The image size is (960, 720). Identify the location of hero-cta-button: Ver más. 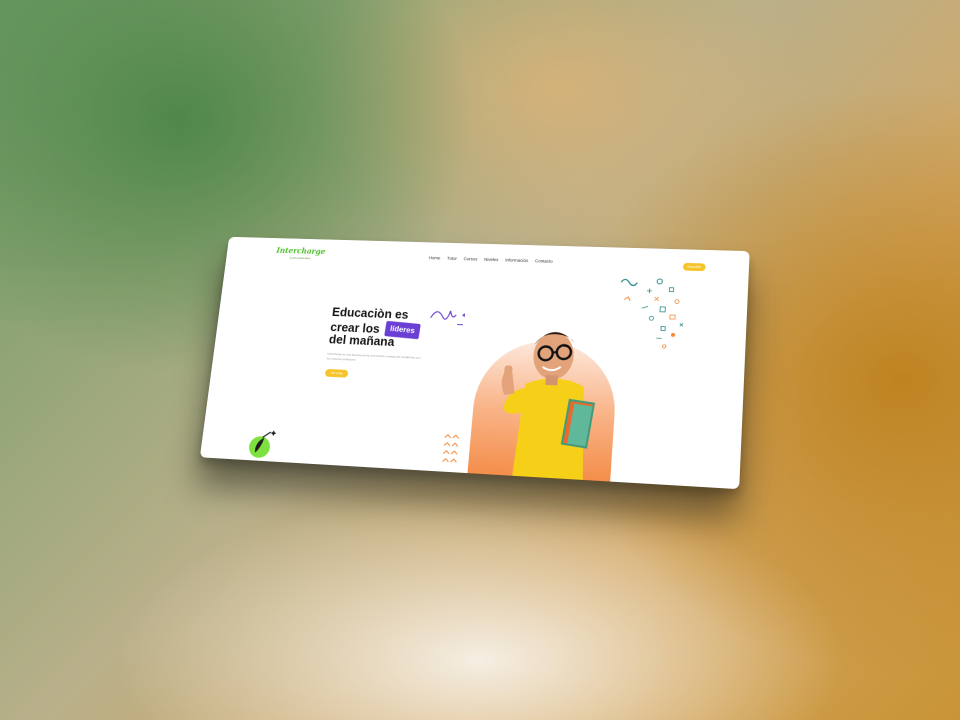
(337, 373).